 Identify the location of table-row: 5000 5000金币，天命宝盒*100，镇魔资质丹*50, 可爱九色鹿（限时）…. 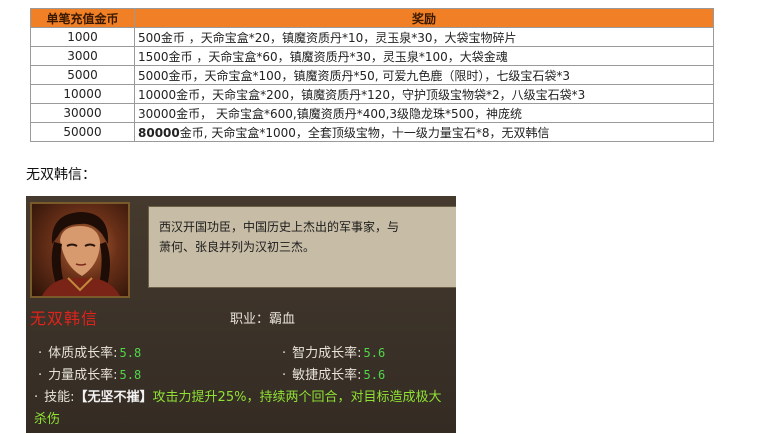
(372, 75).